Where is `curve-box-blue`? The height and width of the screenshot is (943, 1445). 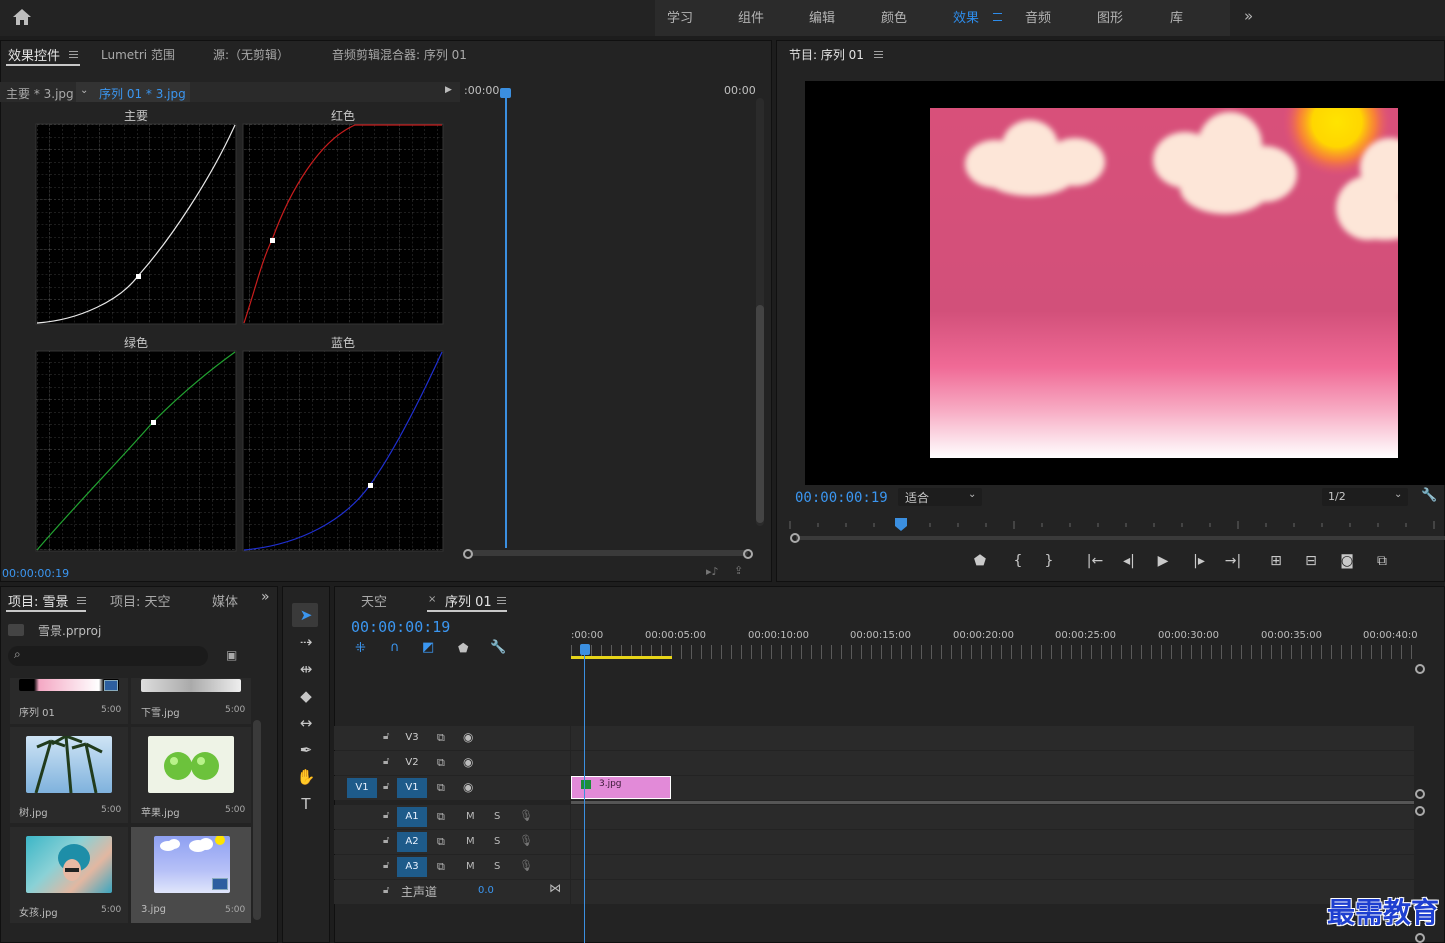 curve-box-blue is located at coordinates (343, 451).